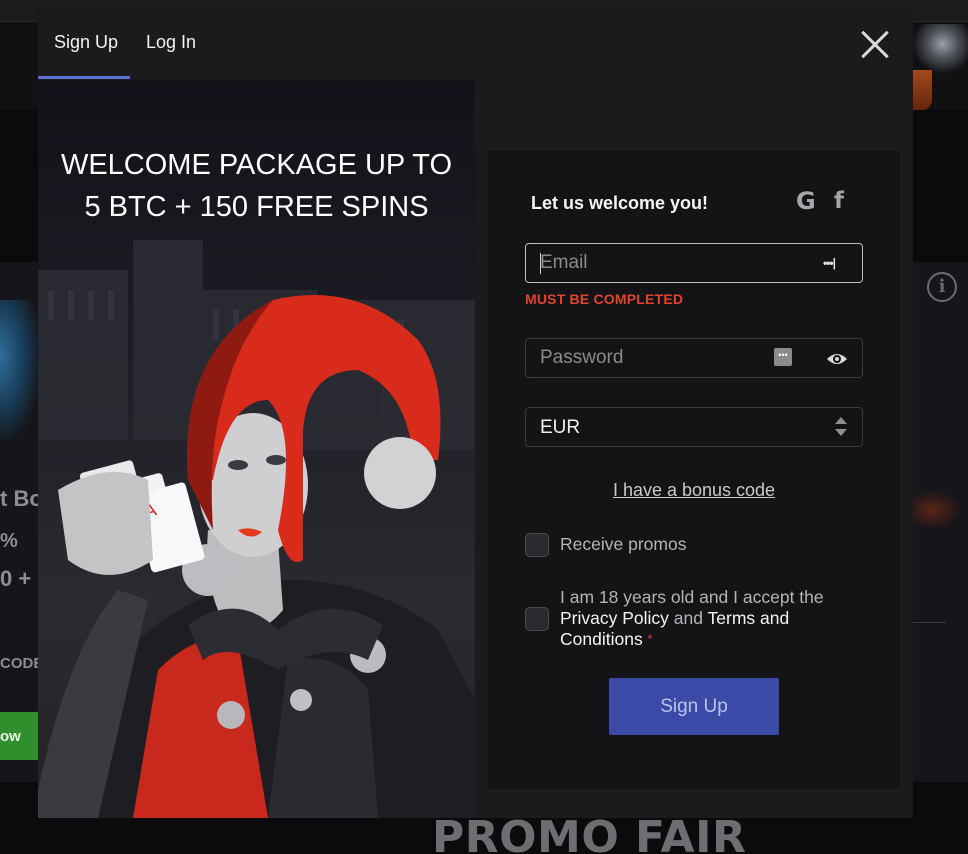 The width and height of the screenshot is (968, 854). What do you see at coordinates (875, 45) in the screenshot?
I see `close-icon` at bounding box center [875, 45].